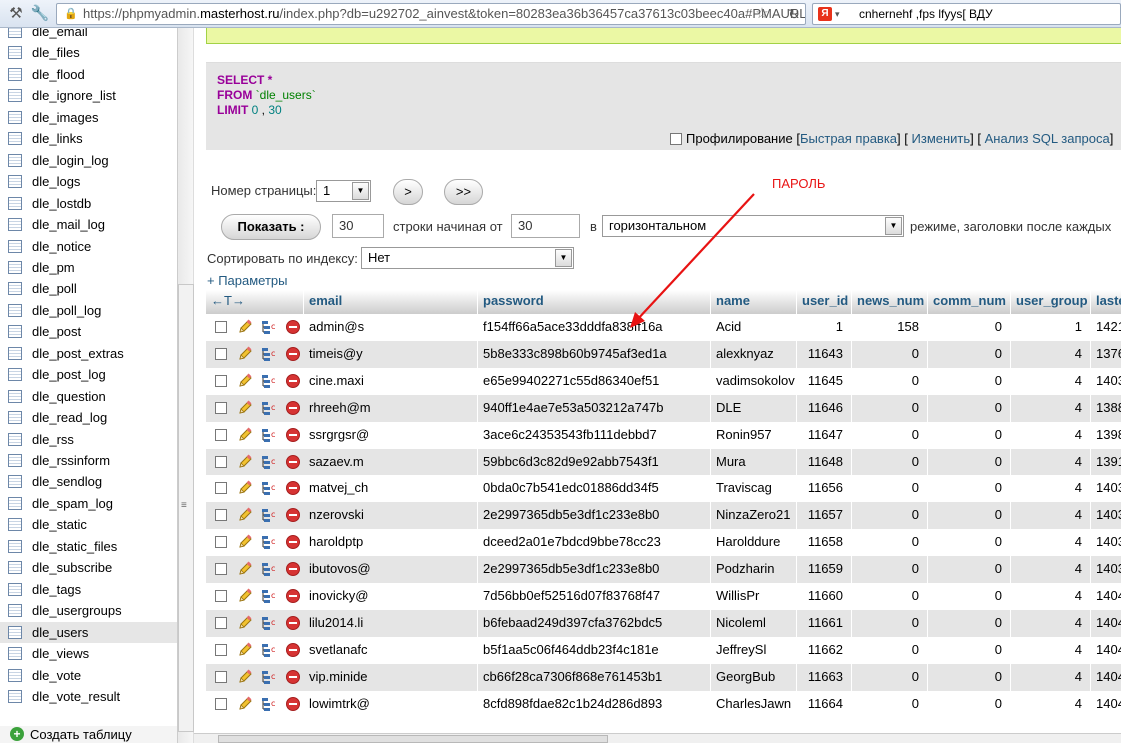 This screenshot has width=1121, height=743. Describe the element at coordinates (88, 181) in the screenshot. I see `sidebar-item-dle-logs: dle_logs` at that location.